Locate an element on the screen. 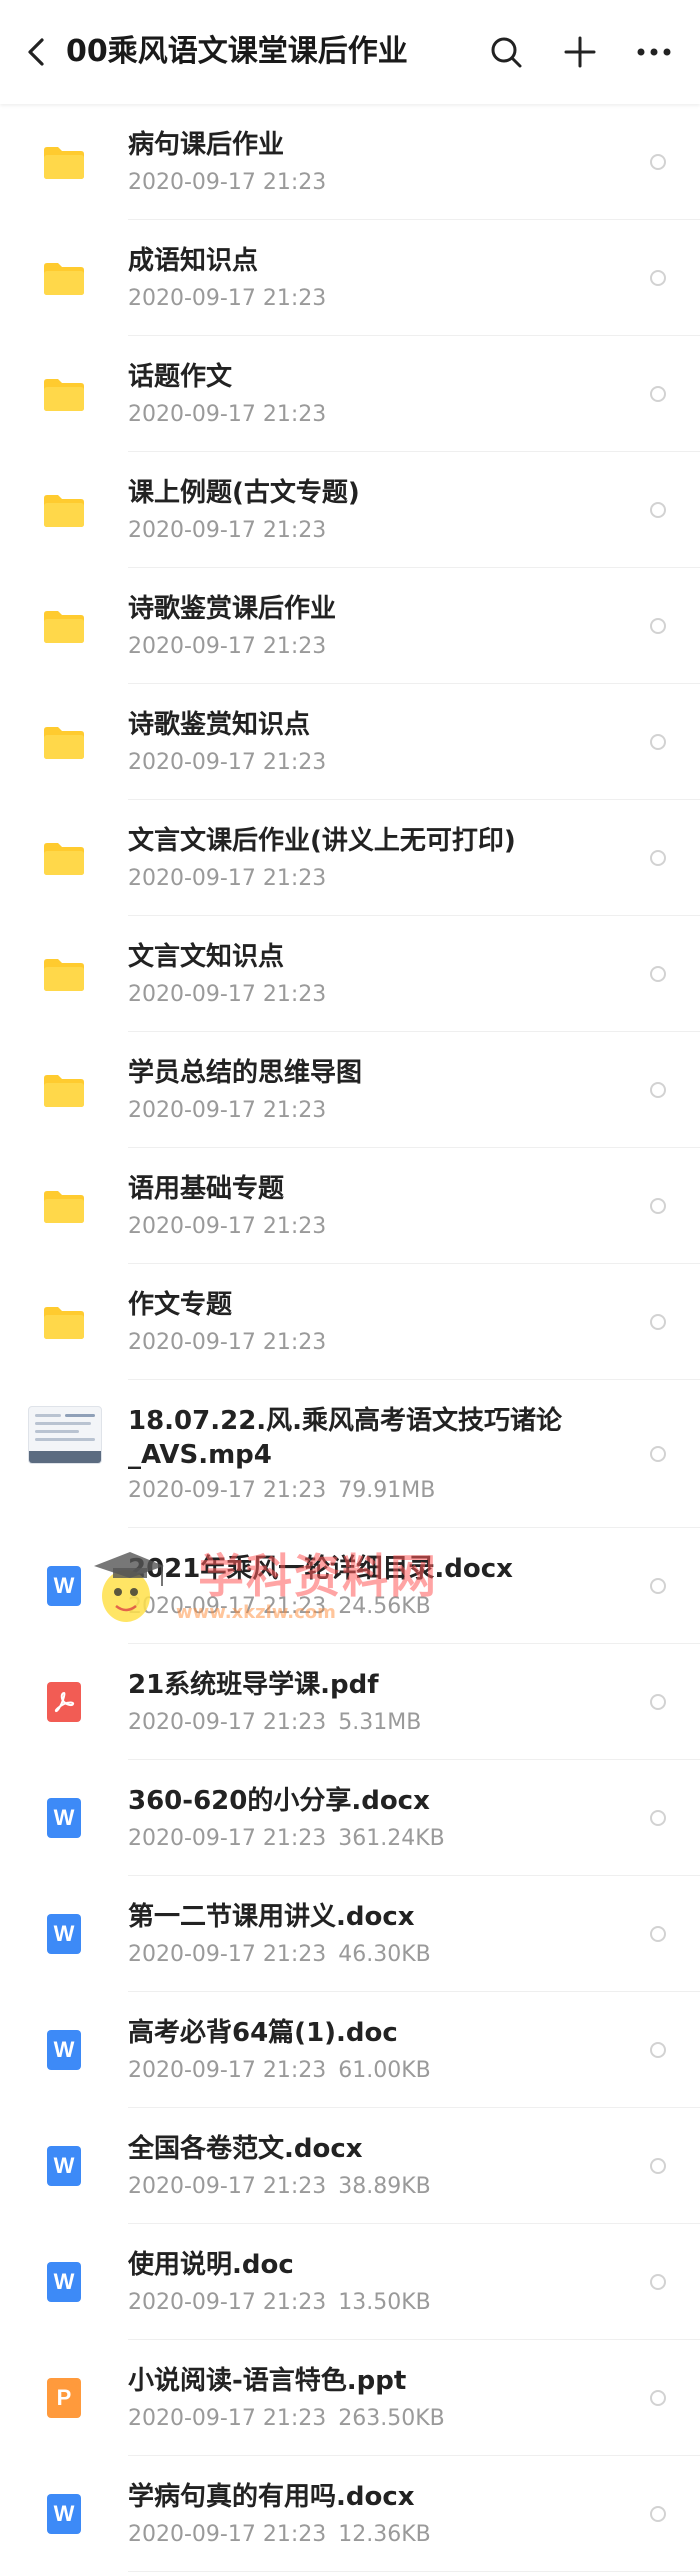  file-row: W 第一二节课用讲义.docx 2020-09-17 21:23 46.30KB is located at coordinates (350, 1934).